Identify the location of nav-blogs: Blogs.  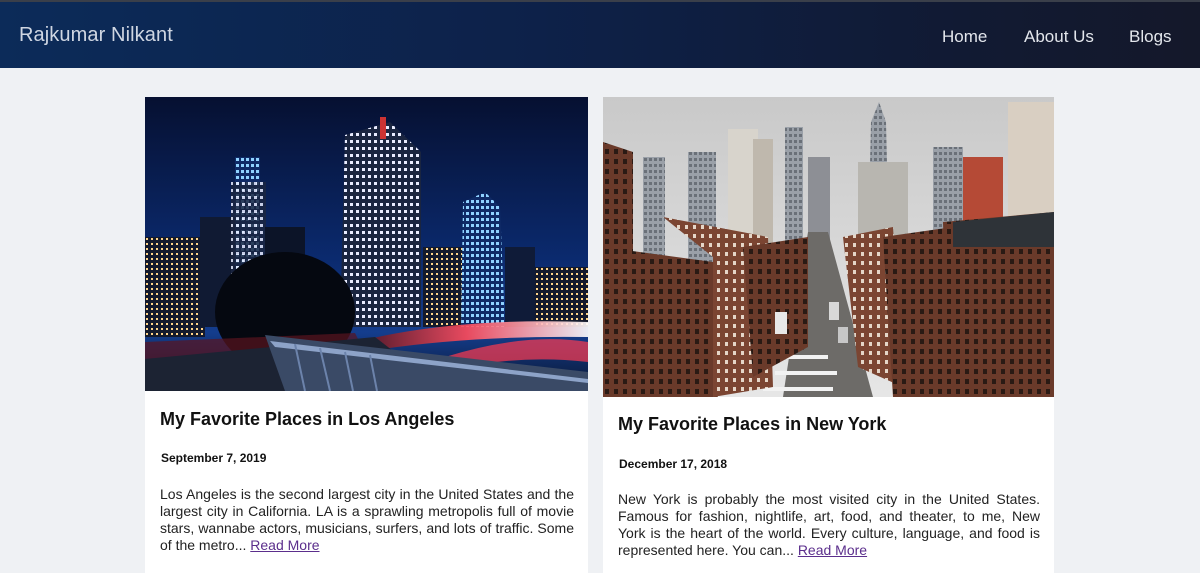
(1150, 37).